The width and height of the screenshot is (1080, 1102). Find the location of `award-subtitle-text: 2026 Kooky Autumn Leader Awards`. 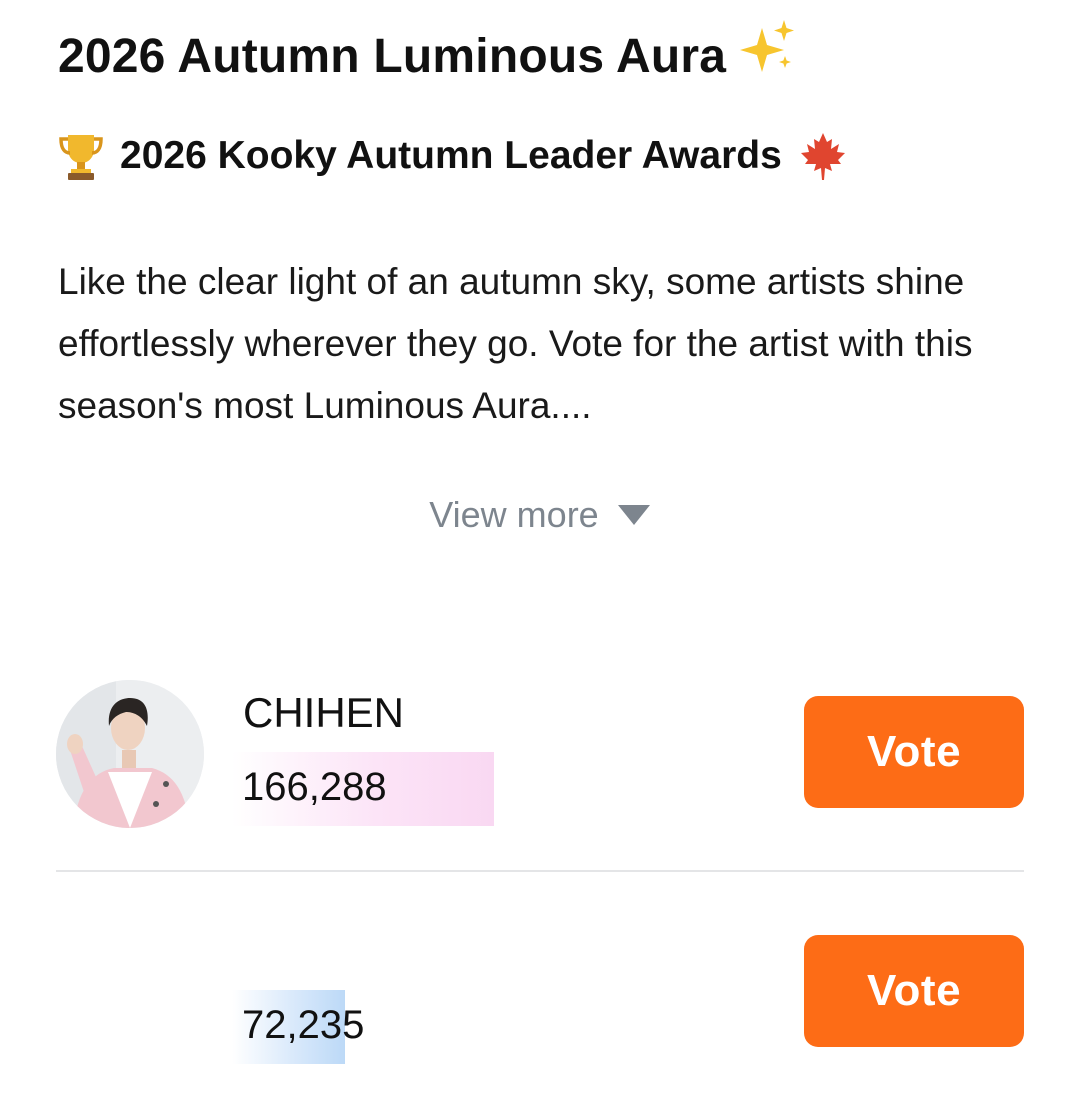

award-subtitle-text: 2026 Kooky Autumn Leader Awards is located at coordinates (451, 155).